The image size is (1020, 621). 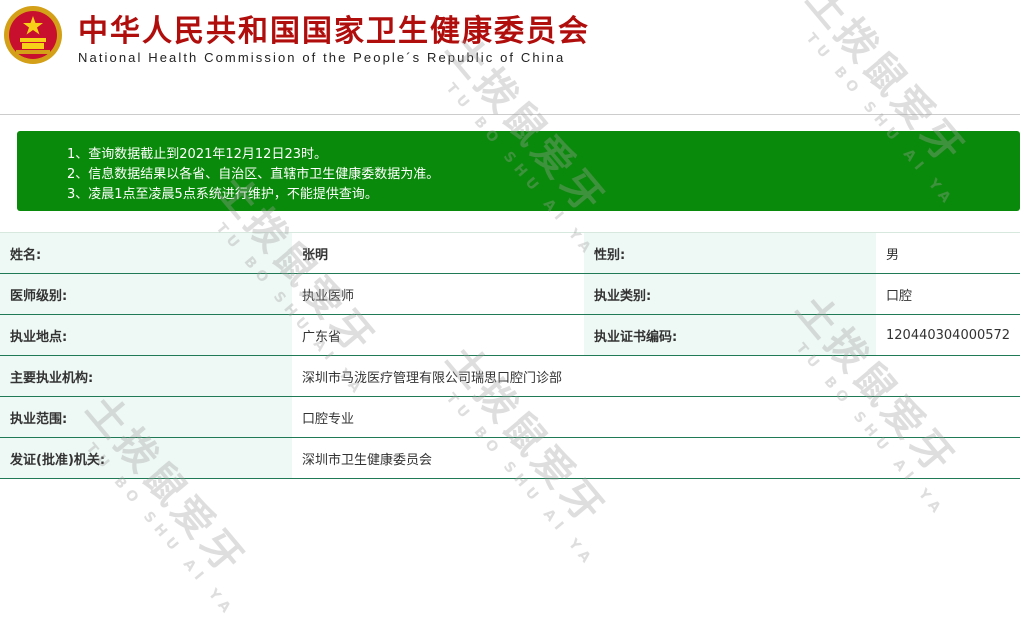 I want to click on notice-line: 3、凌晨1点至凌晨5点系统进行维护，不能提供查询。, so click(x=222, y=194).